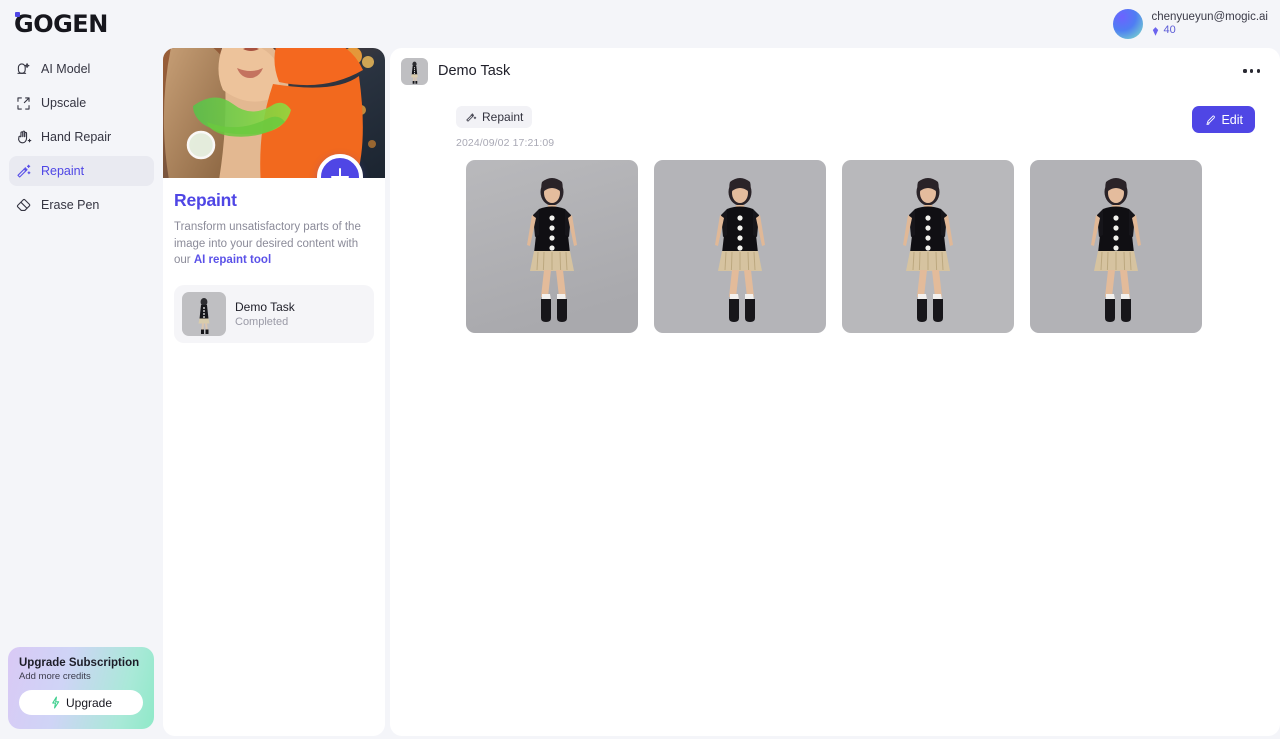  What do you see at coordinates (1169, 30) in the screenshot?
I see `credits-count: 40` at bounding box center [1169, 30].